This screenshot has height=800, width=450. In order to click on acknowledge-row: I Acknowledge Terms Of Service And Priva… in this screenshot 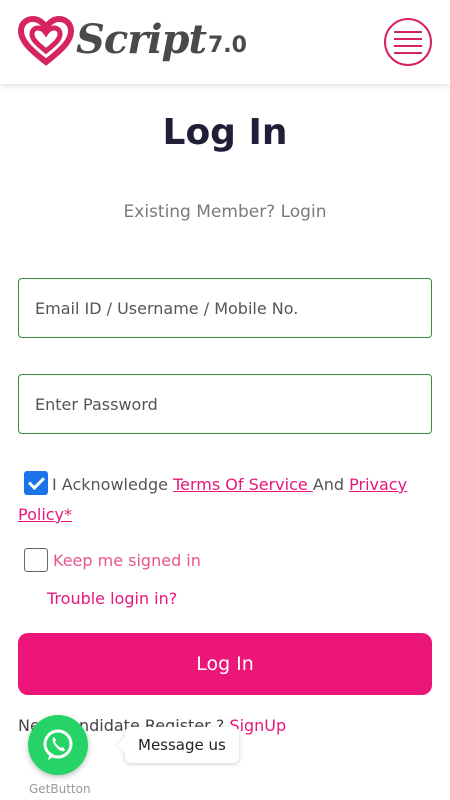, I will do `click(225, 500)`.